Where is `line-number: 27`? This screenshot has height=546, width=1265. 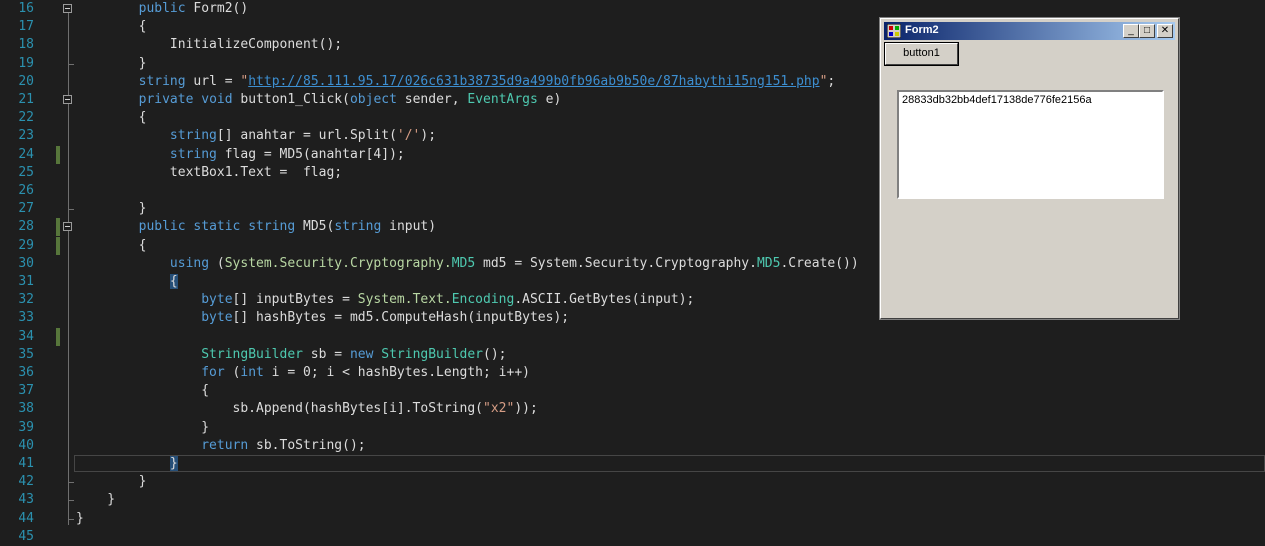
line-number: 27 is located at coordinates (26, 209).